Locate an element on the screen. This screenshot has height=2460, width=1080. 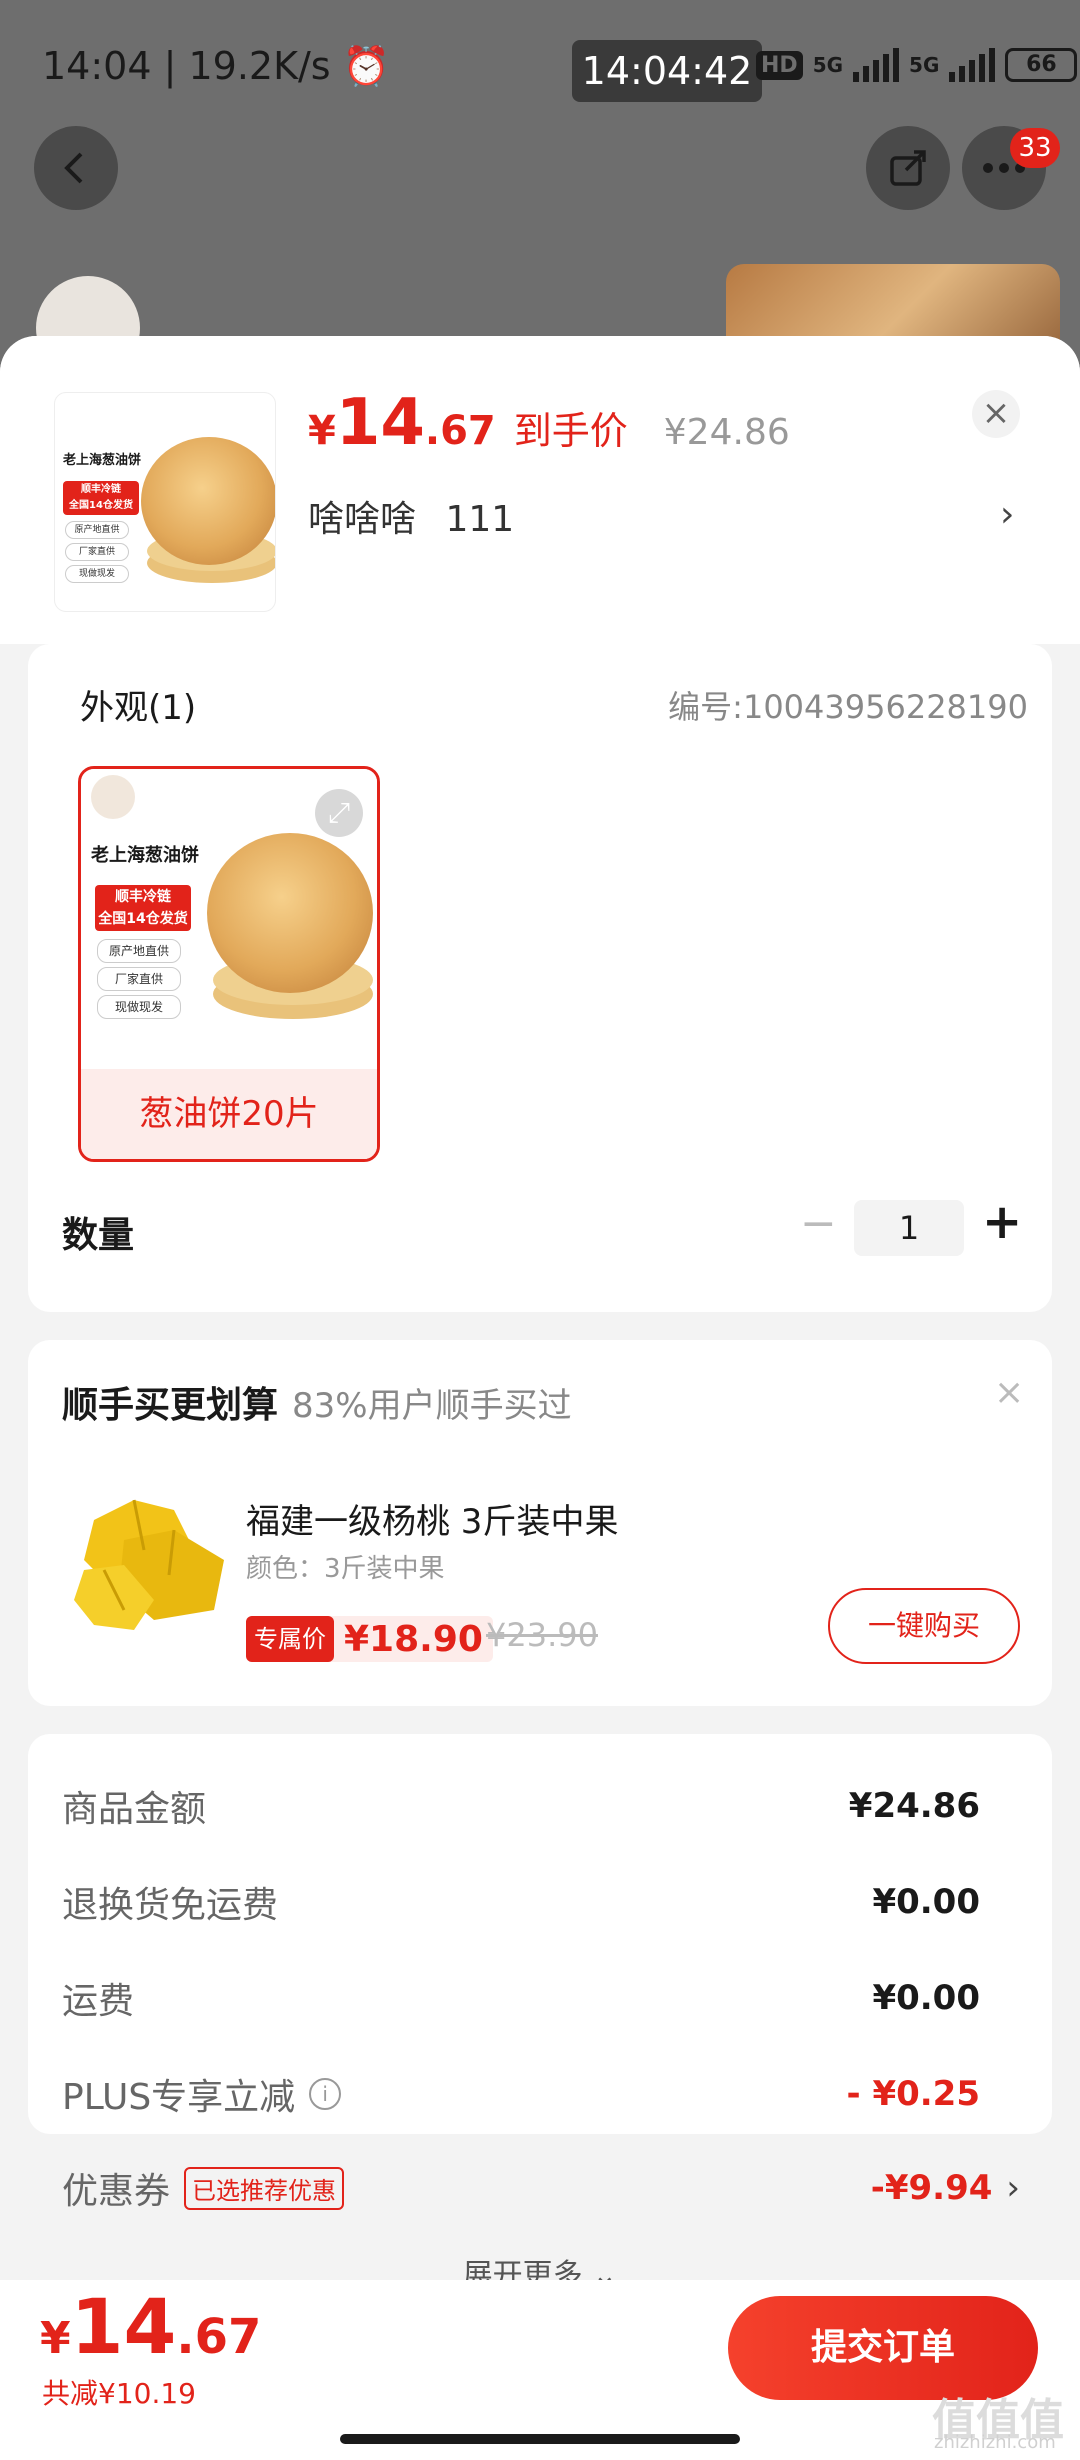
fee-row-goods: 商品金额 ¥24.86 is located at coordinates (521, 1808).